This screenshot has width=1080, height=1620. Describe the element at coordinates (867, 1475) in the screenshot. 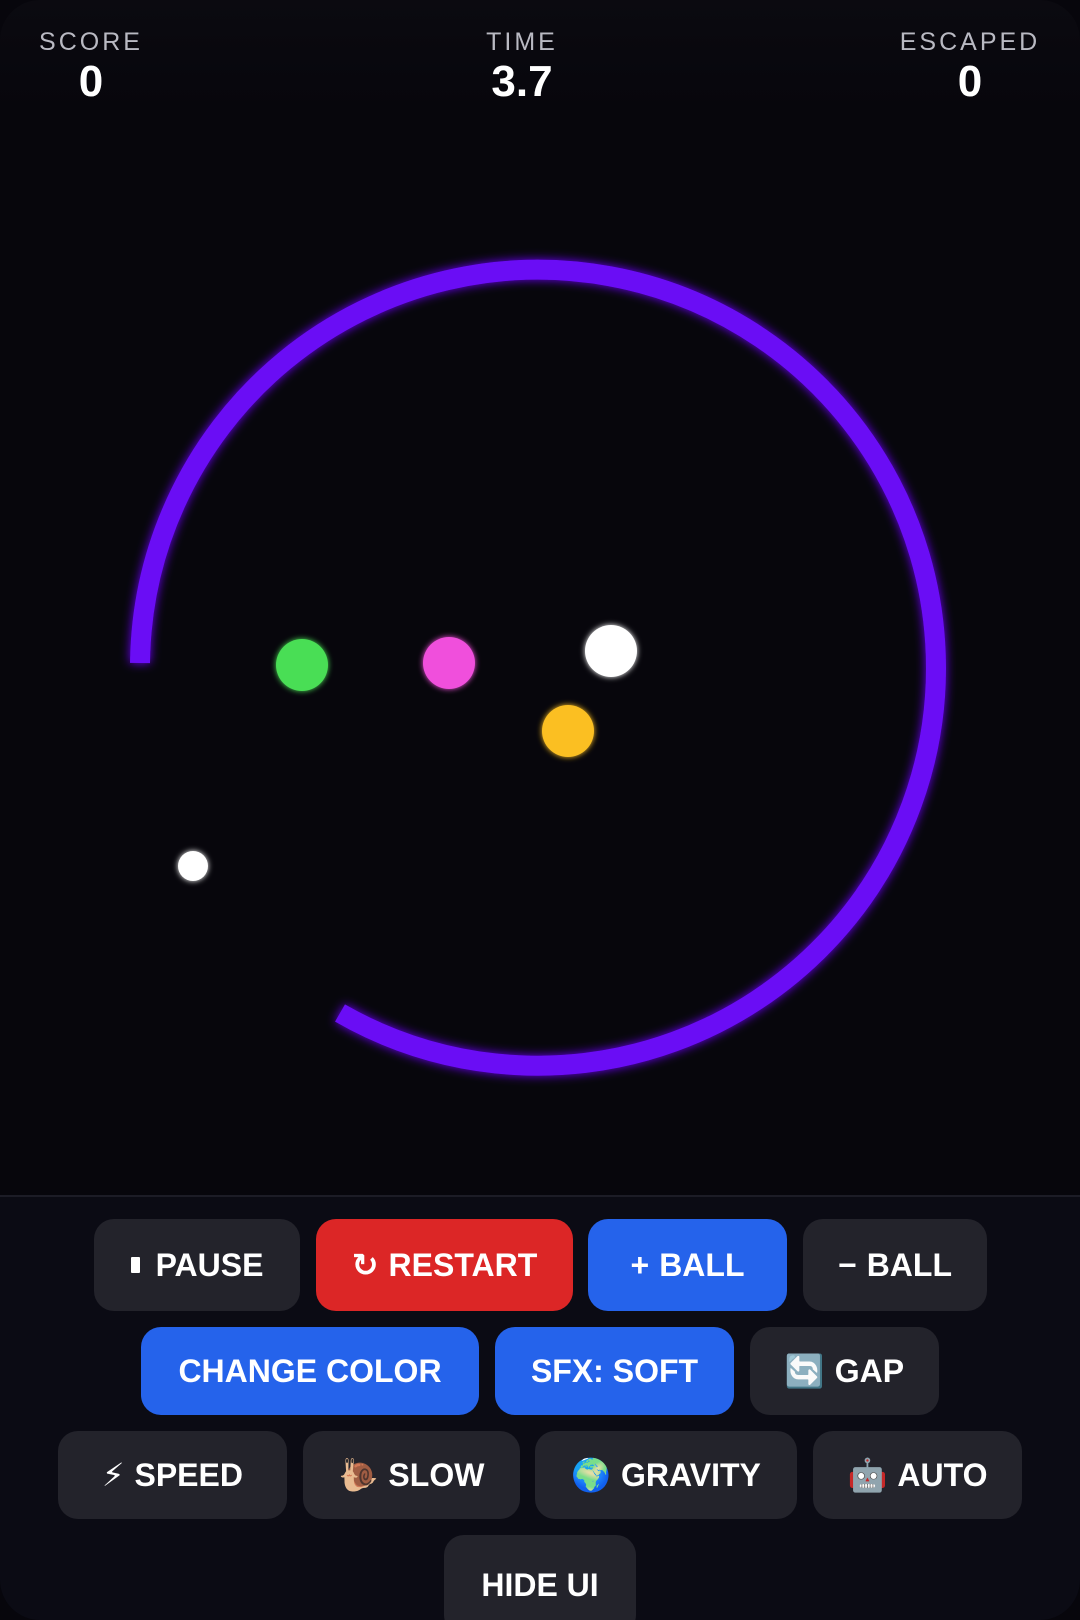

I see `robot-icon: 🤖` at that location.